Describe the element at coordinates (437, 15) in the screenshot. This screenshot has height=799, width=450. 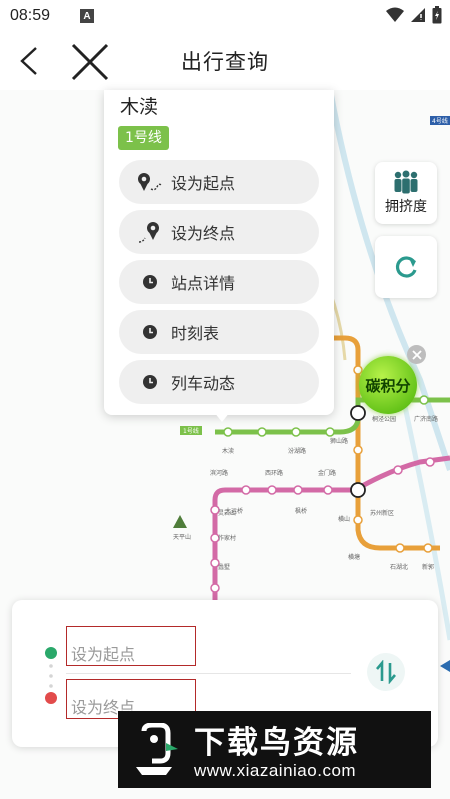
I see `battery-icon` at that location.